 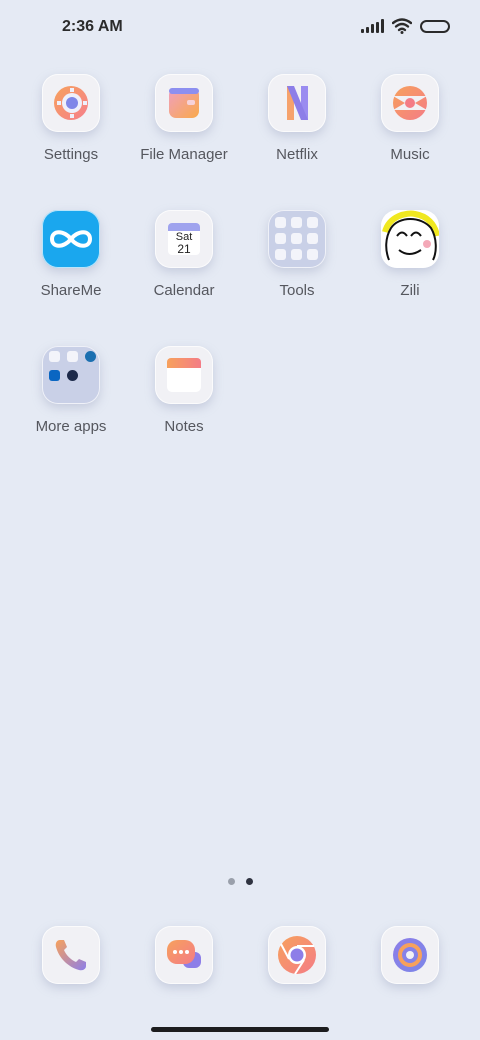 What do you see at coordinates (184, 103) in the screenshot?
I see `folder-icon` at bounding box center [184, 103].